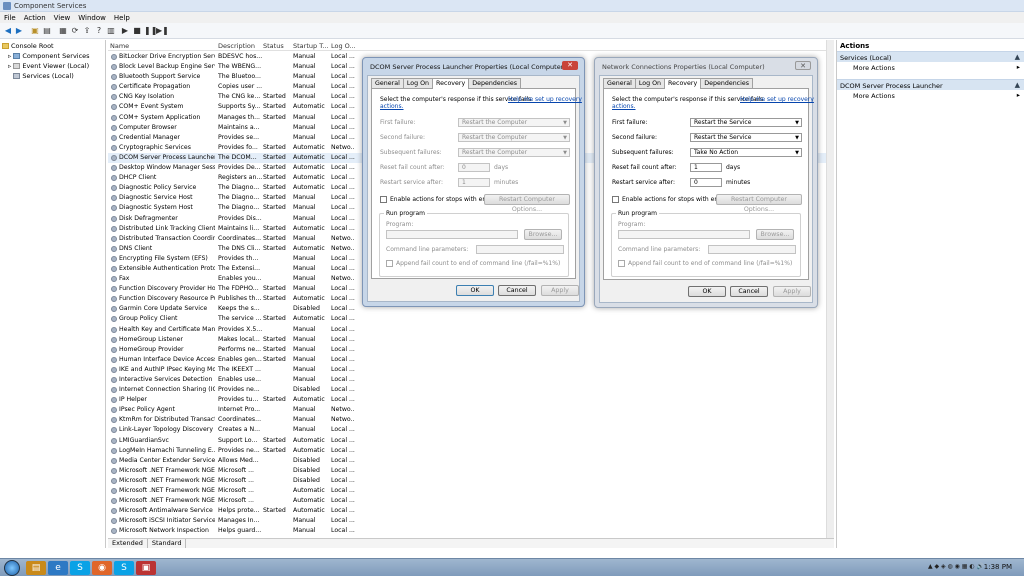 This screenshot has width=1024, height=576. What do you see at coordinates (474, 182) in the screenshot?
I see `restart-input: 1` at bounding box center [474, 182].